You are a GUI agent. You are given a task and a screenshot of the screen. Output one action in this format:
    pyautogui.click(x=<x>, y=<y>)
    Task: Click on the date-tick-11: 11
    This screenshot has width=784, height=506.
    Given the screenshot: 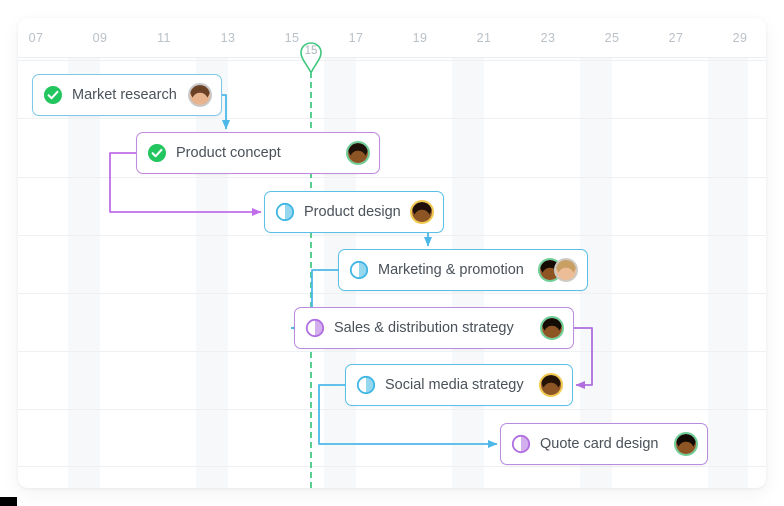 What is the action you would take?
    pyautogui.click(x=164, y=38)
    